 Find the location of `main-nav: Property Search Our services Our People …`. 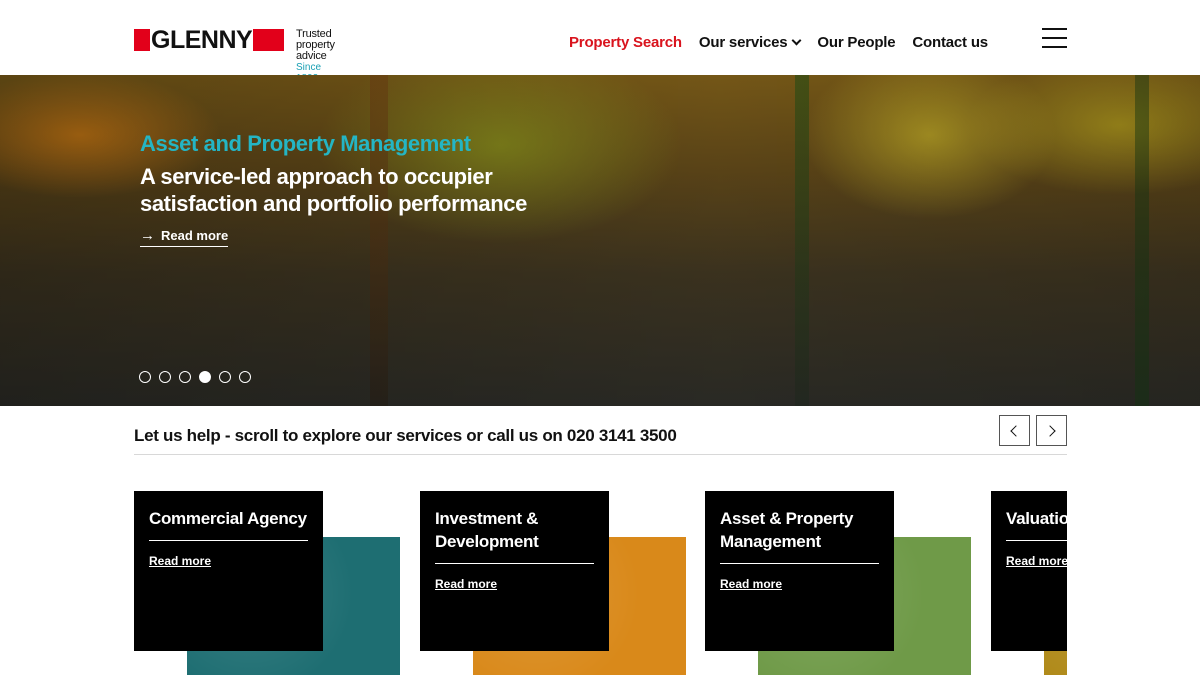

main-nav: Property Search Our services Our People … is located at coordinates (787, 42).